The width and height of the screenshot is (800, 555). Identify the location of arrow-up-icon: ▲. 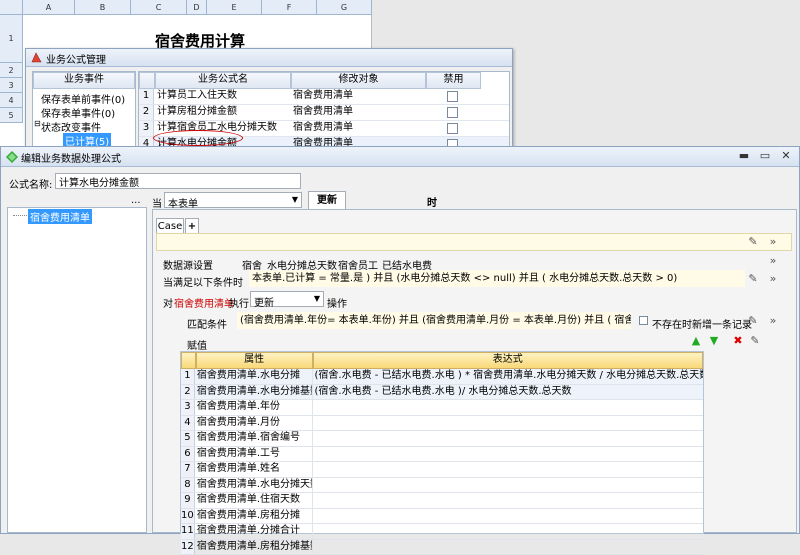
(696, 341).